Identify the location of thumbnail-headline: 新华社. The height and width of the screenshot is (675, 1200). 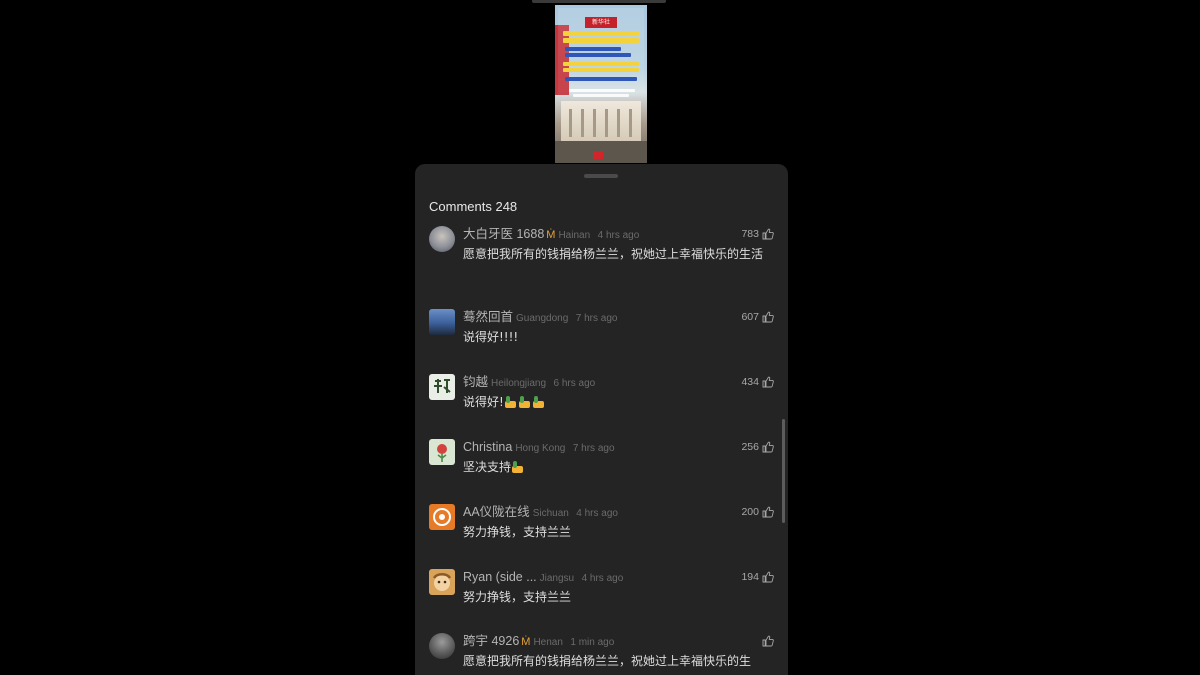
(601, 22).